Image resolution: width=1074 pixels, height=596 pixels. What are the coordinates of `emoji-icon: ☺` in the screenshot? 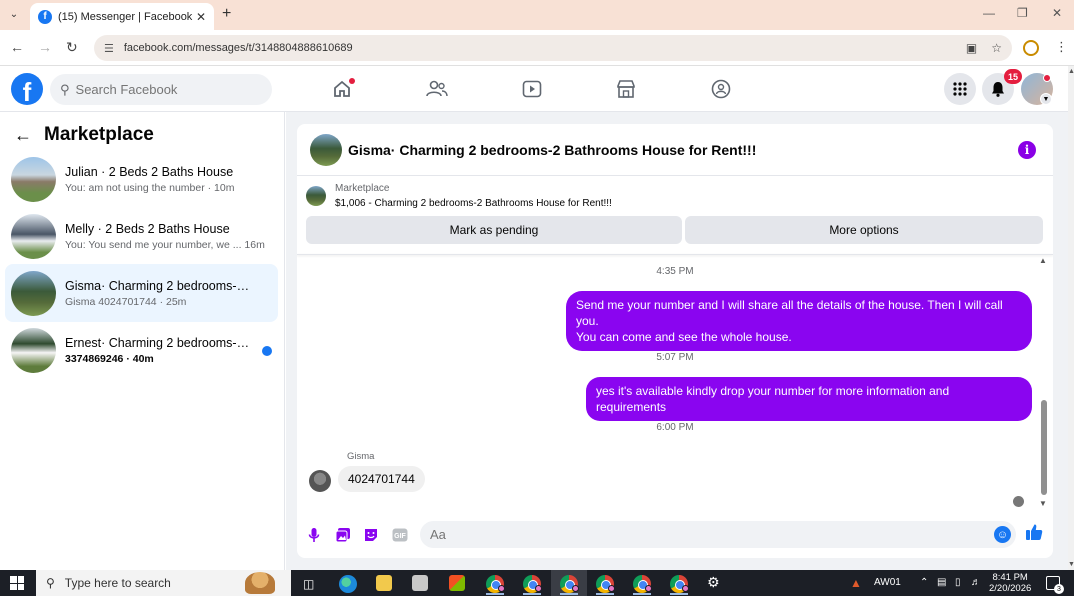 It's located at (1002, 534).